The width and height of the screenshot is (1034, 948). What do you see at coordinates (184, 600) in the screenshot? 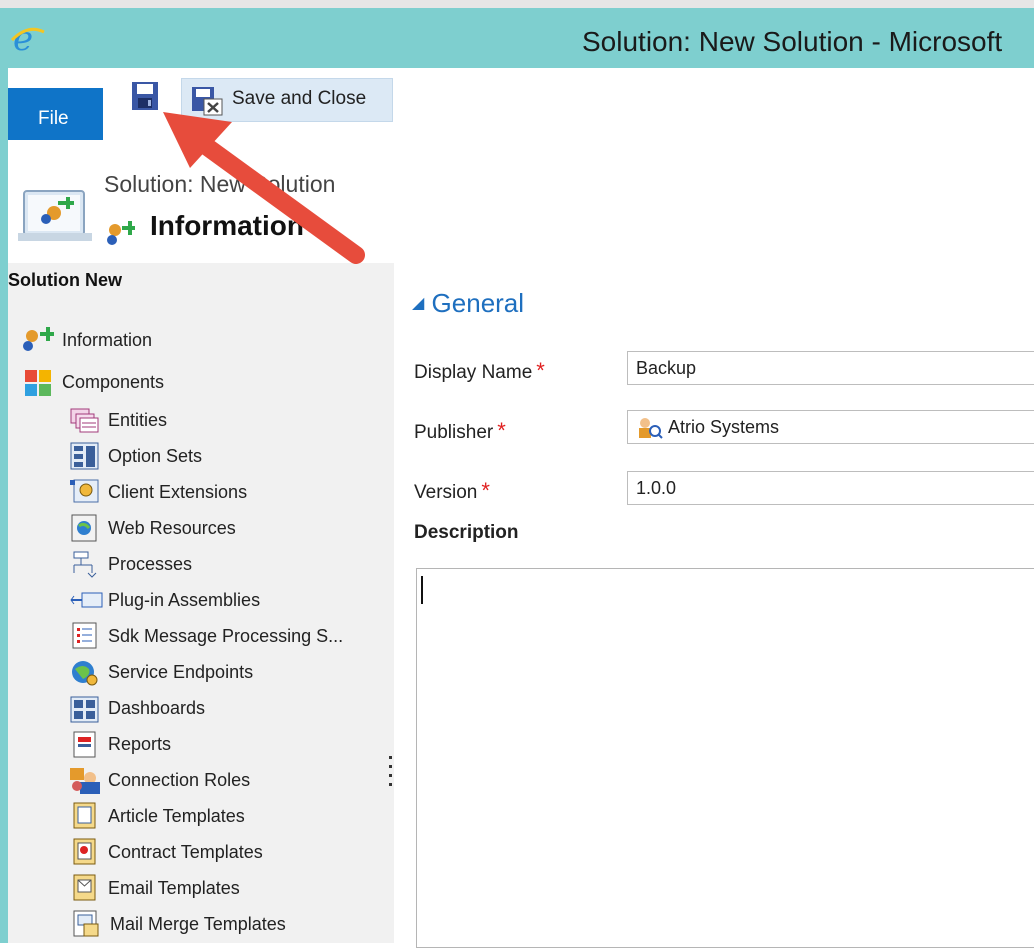
I see `sidebar-item-plugin-assemblies: Plug-in Assemblies` at bounding box center [184, 600].